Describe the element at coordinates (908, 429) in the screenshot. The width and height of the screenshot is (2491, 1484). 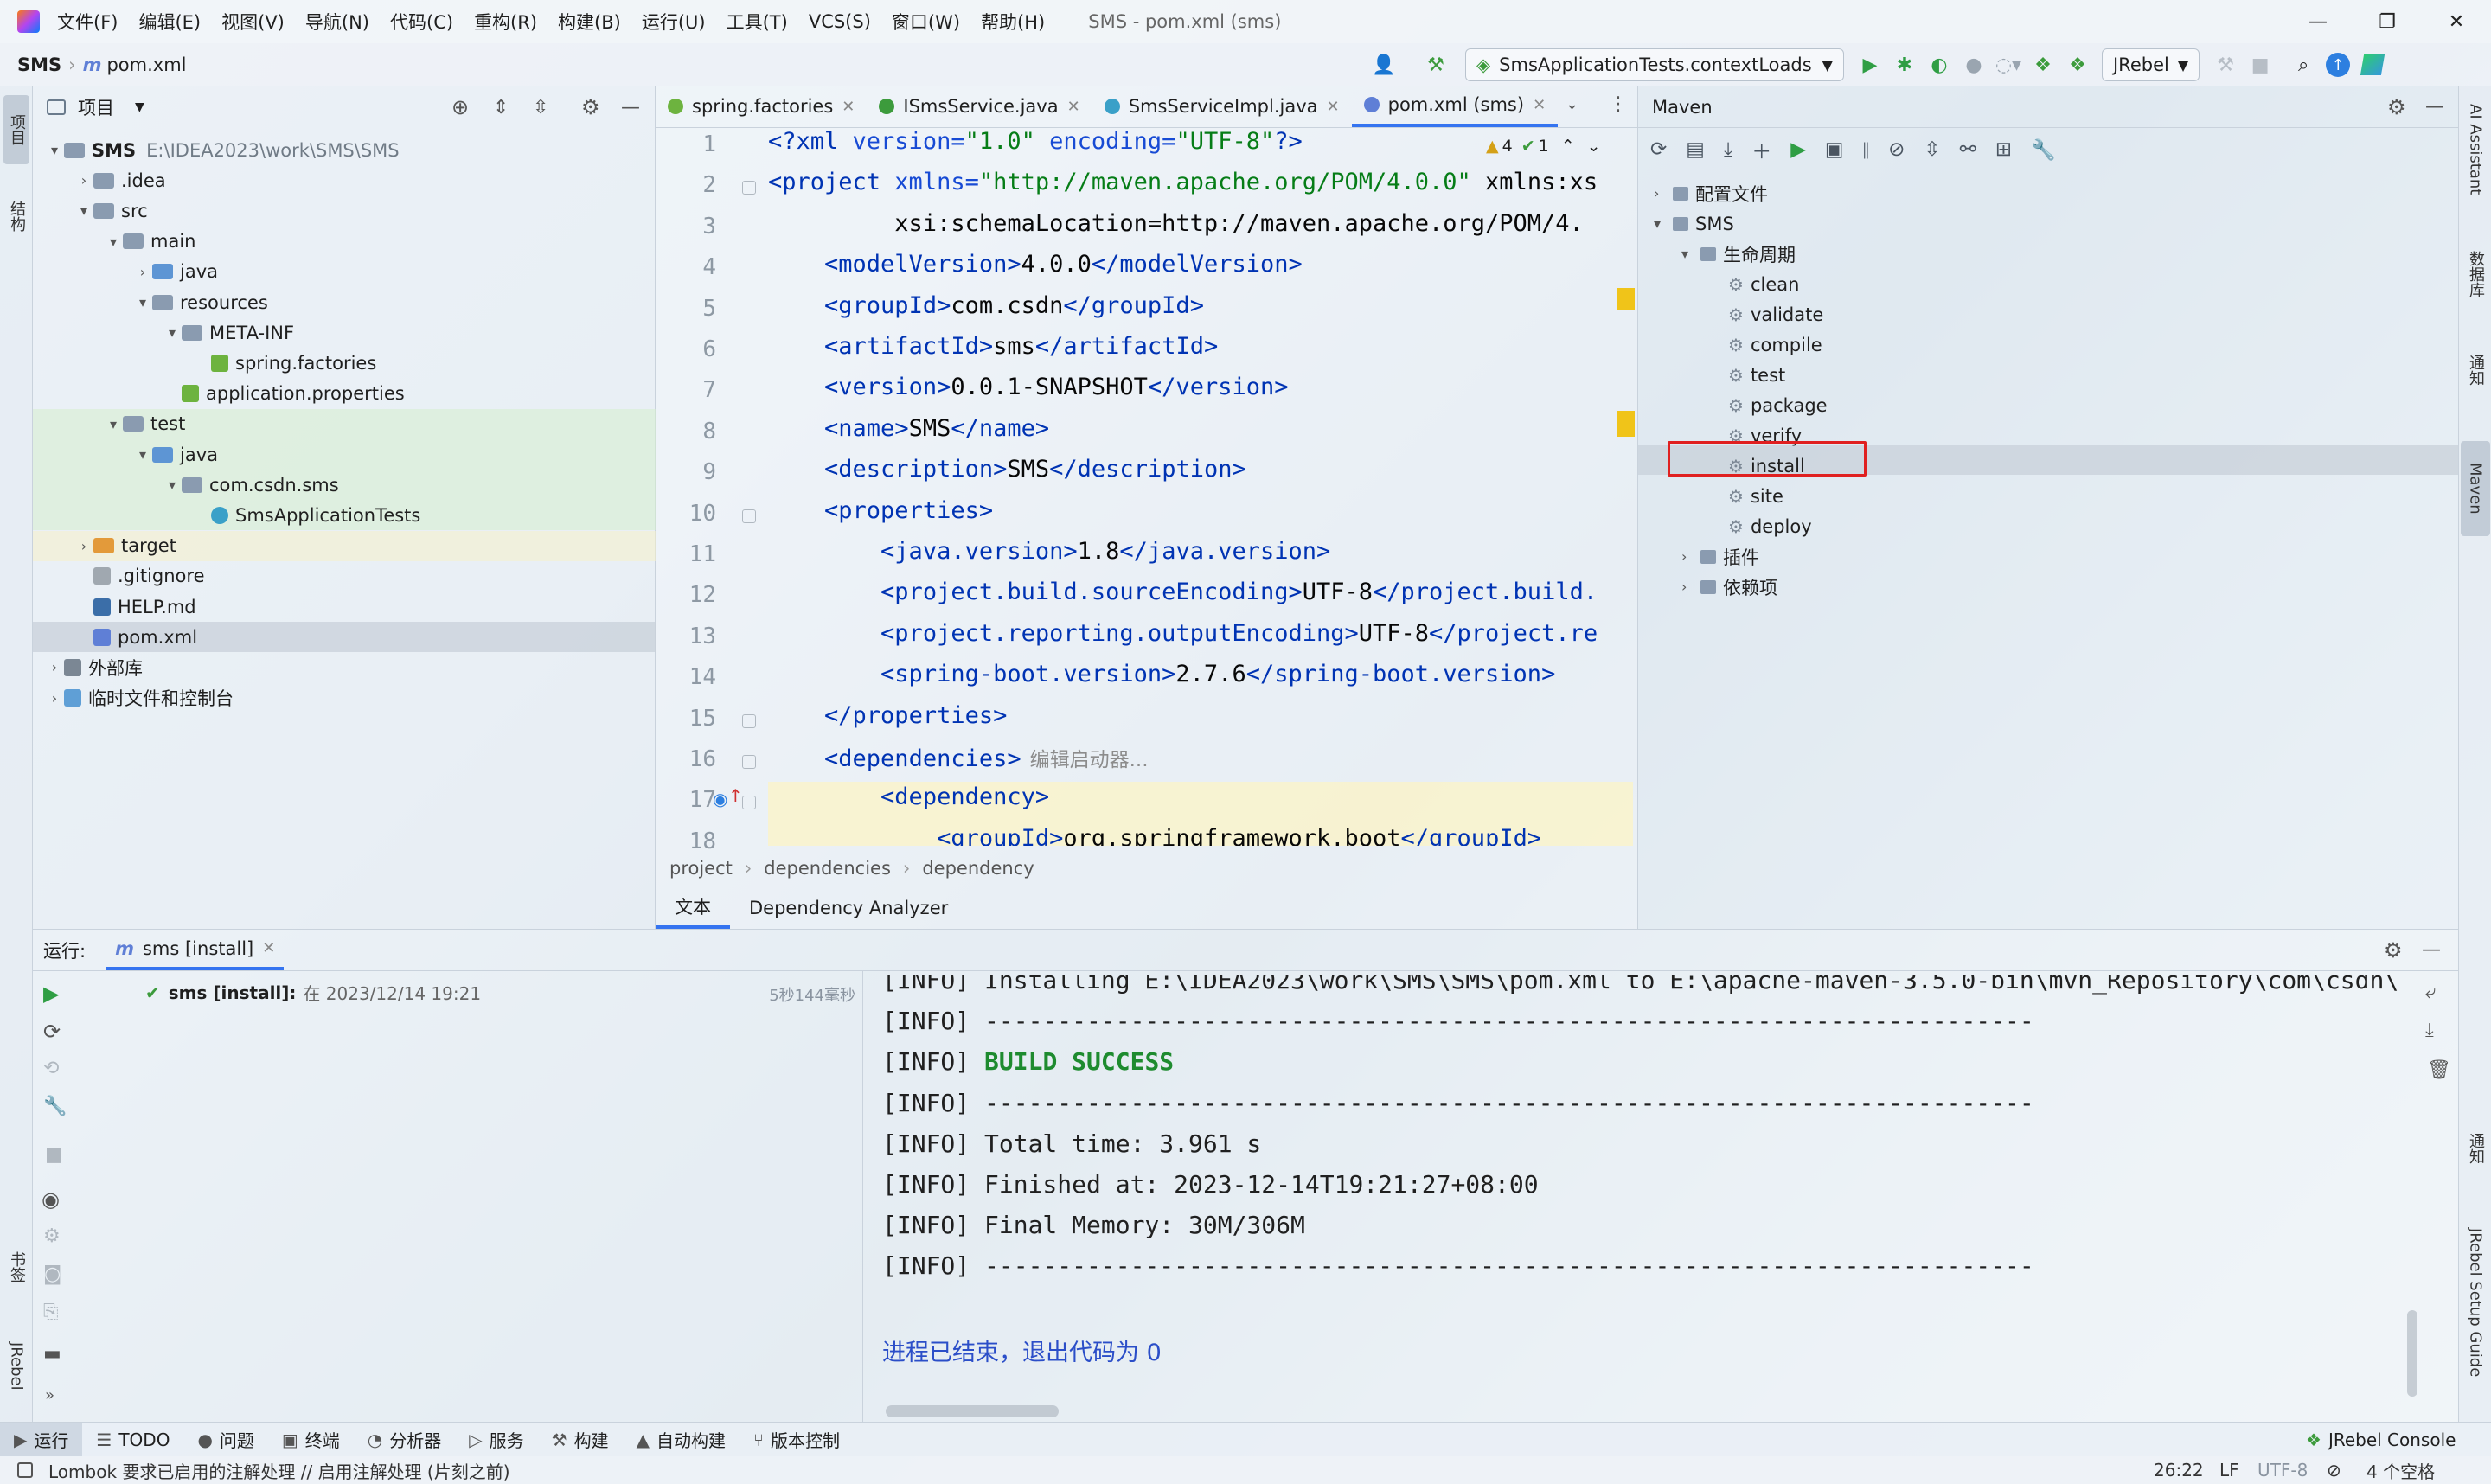
I see `code-line: <name>SMS</name>` at that location.